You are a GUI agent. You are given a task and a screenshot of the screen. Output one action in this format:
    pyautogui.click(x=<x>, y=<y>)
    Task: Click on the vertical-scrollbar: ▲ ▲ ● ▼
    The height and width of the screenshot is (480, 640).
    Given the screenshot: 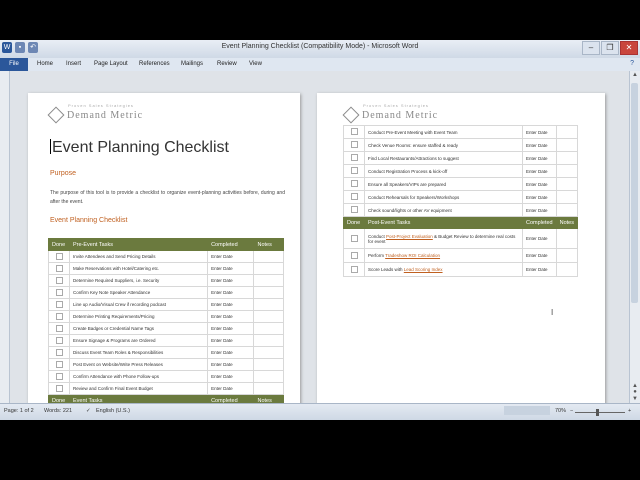 What is the action you would take?
    pyautogui.click(x=634, y=237)
    